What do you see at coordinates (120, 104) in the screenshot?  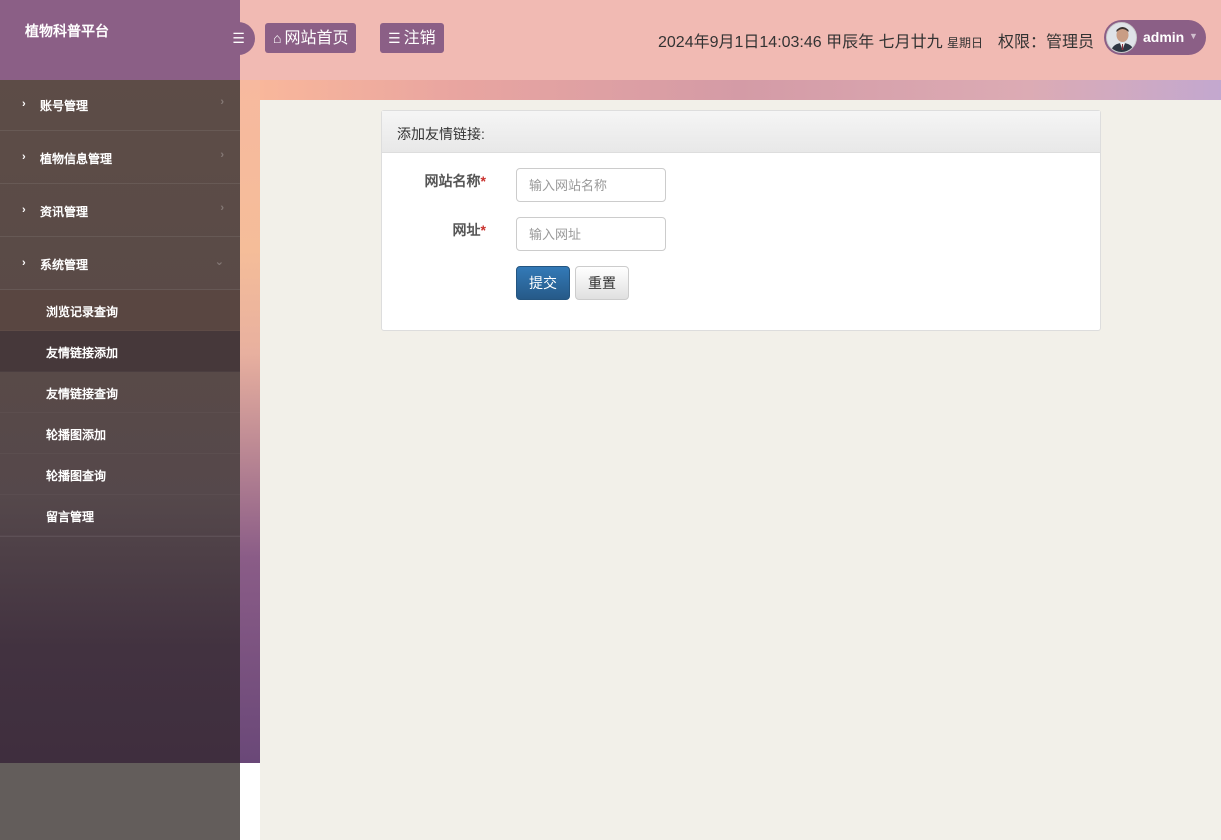 I see `sidebar-item-account: › 账号管理 ›` at bounding box center [120, 104].